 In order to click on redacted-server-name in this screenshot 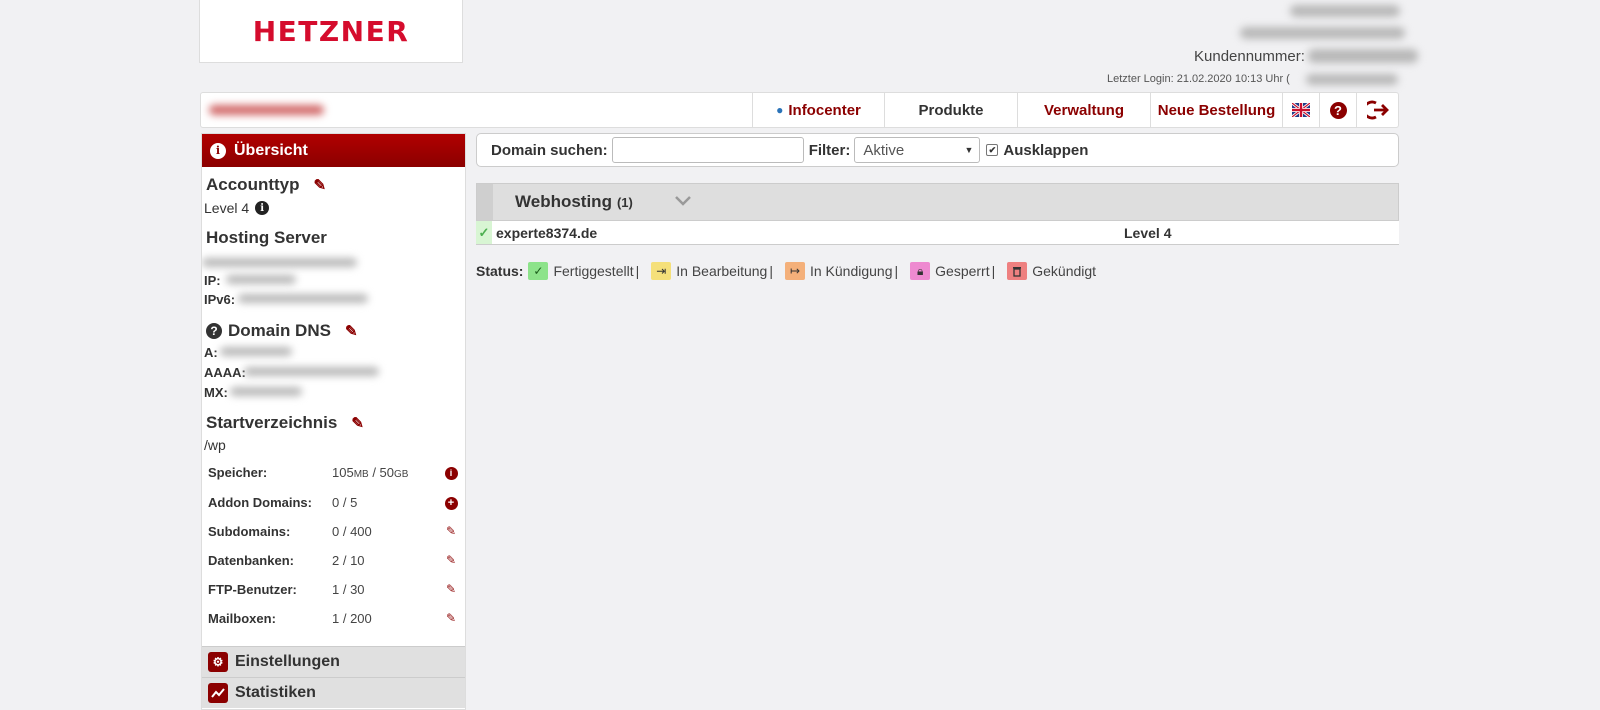, I will do `click(279, 262)`.